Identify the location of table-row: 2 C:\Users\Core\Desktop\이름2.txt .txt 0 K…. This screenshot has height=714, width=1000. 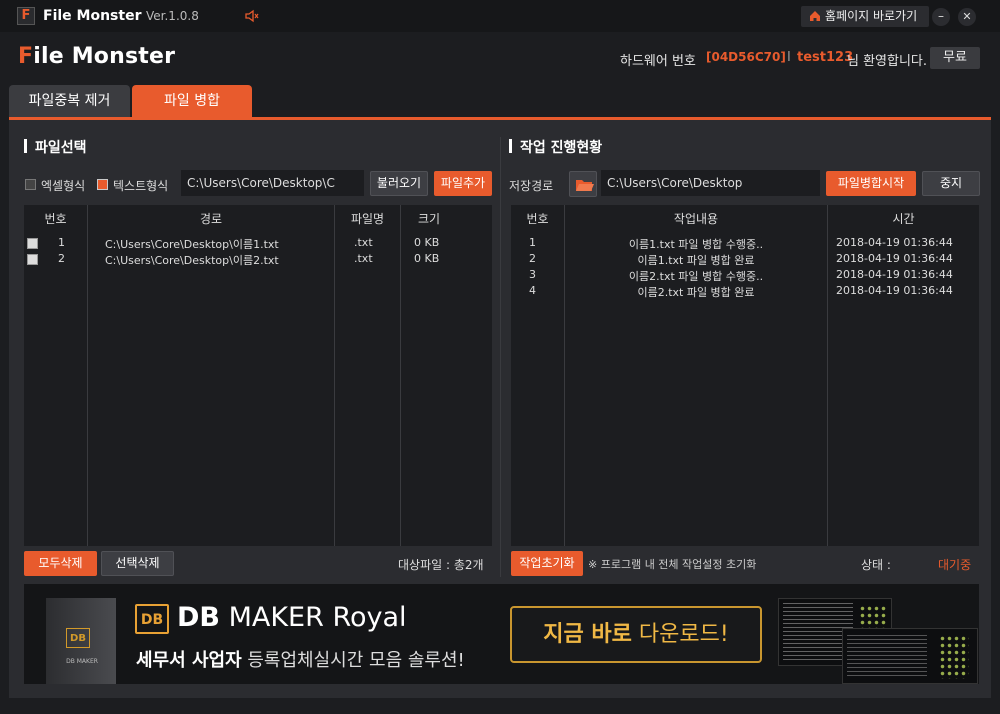
(258, 260).